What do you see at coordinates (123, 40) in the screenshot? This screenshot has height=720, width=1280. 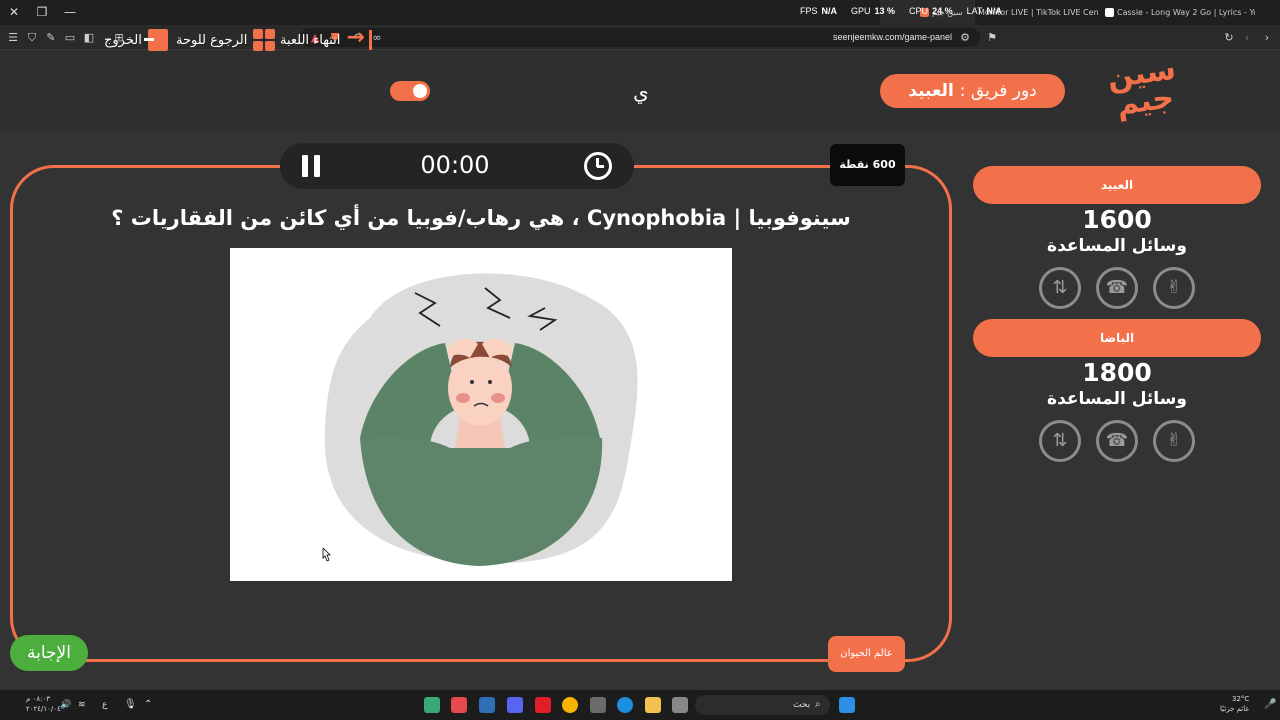 I see `exit-label: الخروج` at bounding box center [123, 40].